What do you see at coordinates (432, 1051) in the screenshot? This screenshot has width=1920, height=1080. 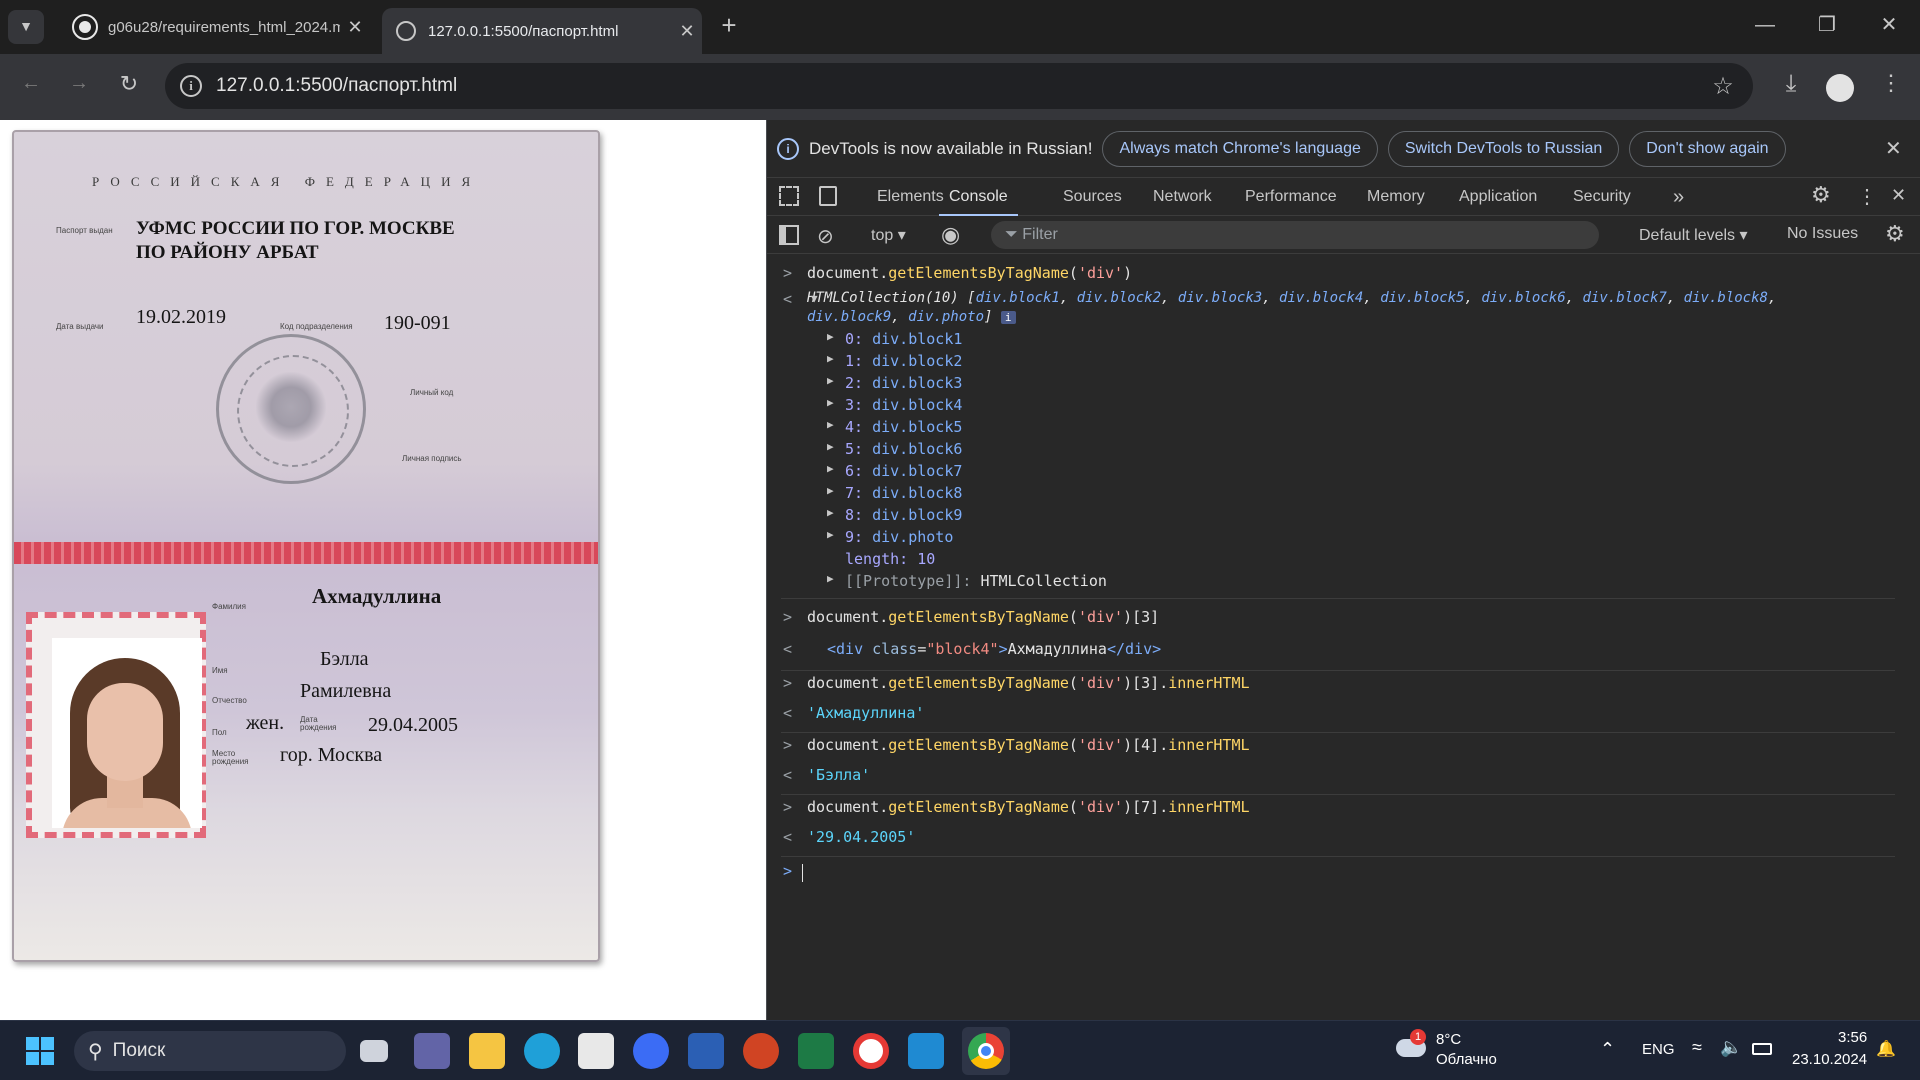 I see `teams-icon` at bounding box center [432, 1051].